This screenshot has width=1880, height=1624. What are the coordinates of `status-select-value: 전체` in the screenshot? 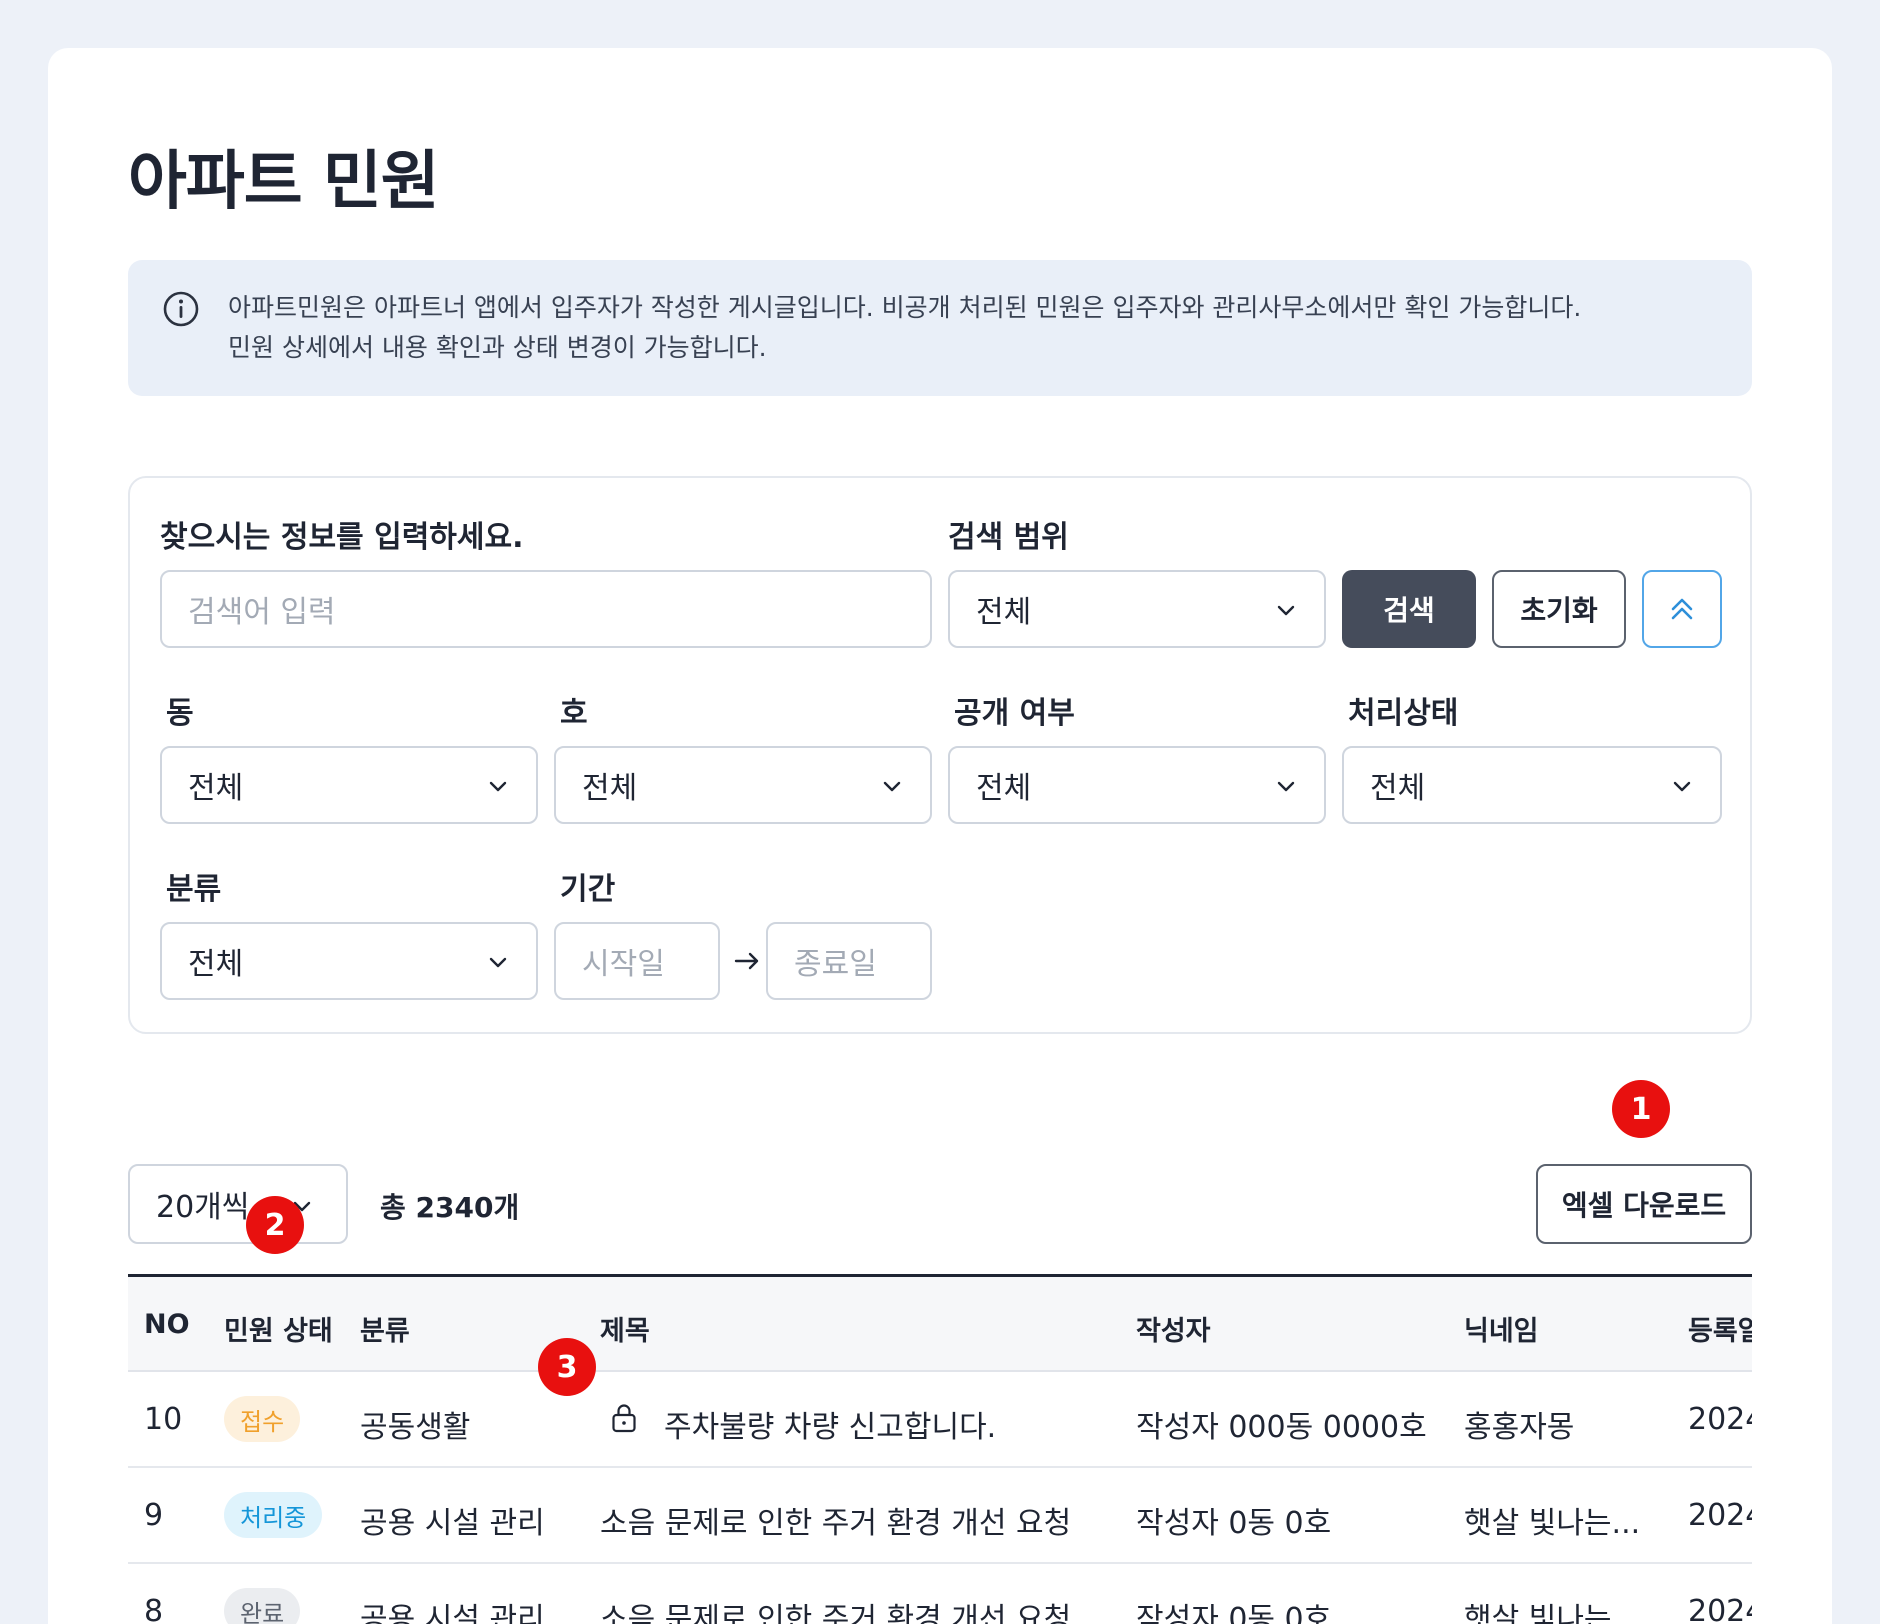 It's located at (1398, 788).